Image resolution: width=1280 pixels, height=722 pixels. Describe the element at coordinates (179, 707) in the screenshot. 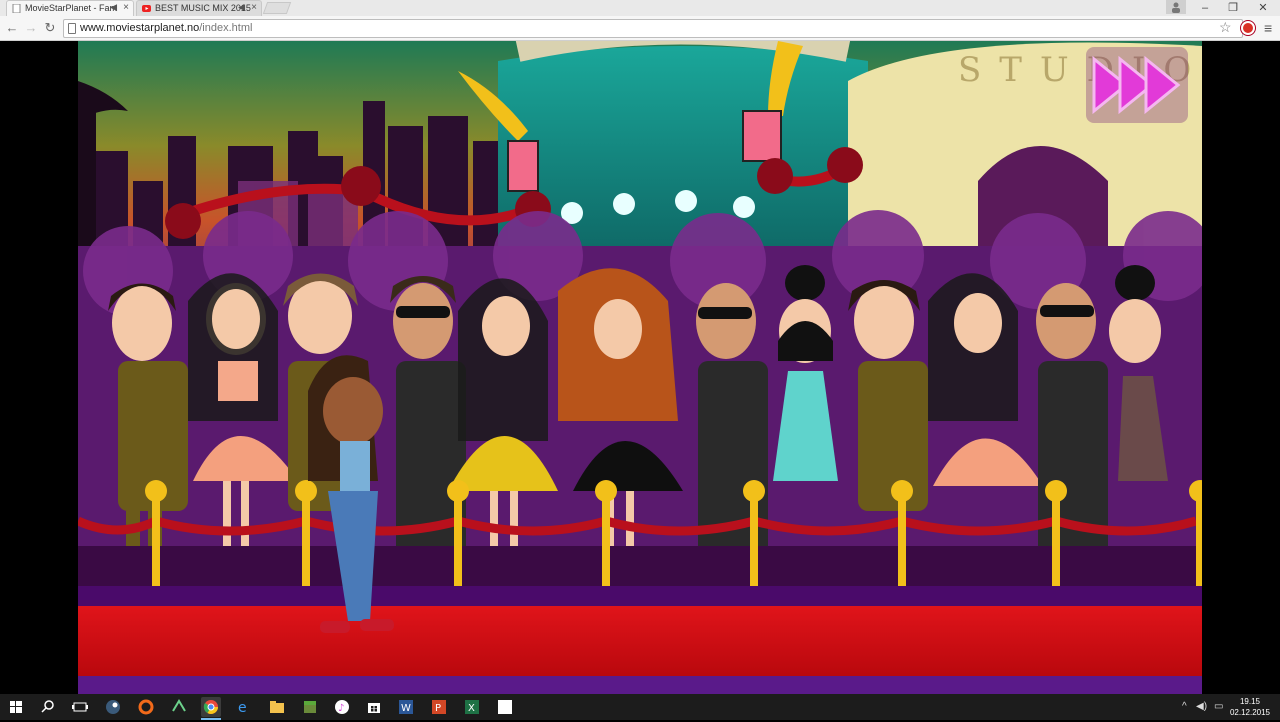

I see `app-icon` at that location.